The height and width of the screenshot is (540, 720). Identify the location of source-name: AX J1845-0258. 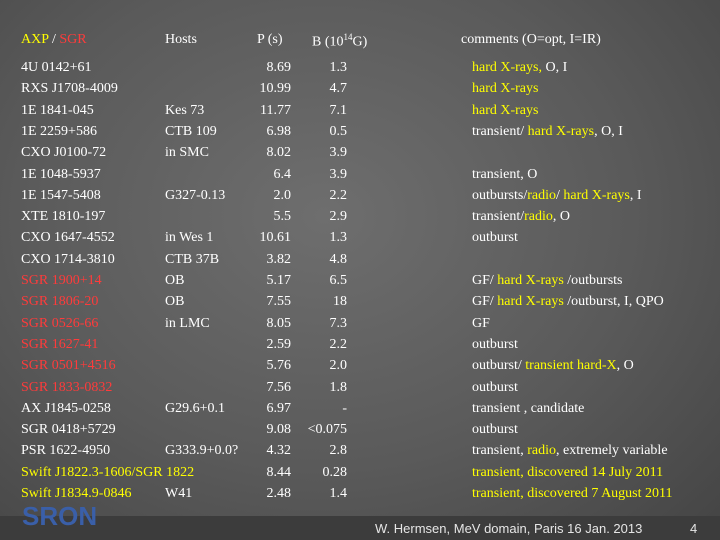
(66, 408).